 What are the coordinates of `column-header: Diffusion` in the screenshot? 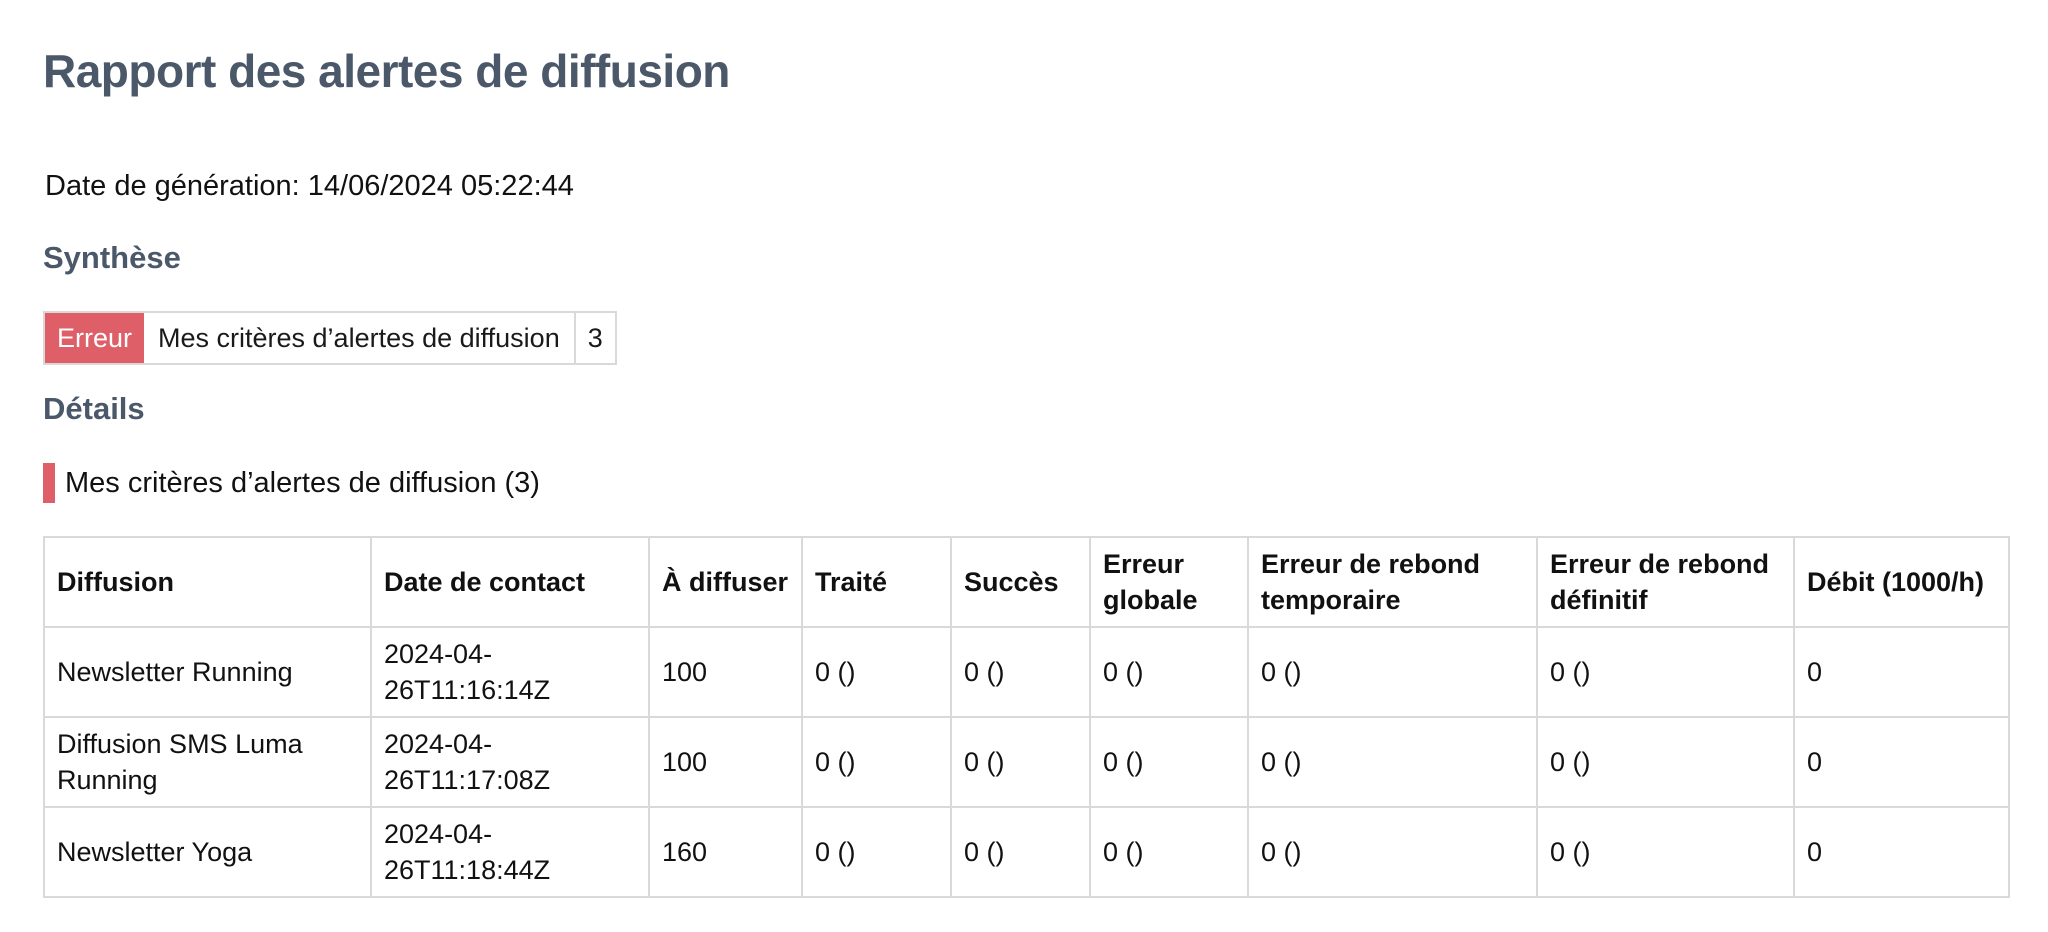 It's located at (207, 582).